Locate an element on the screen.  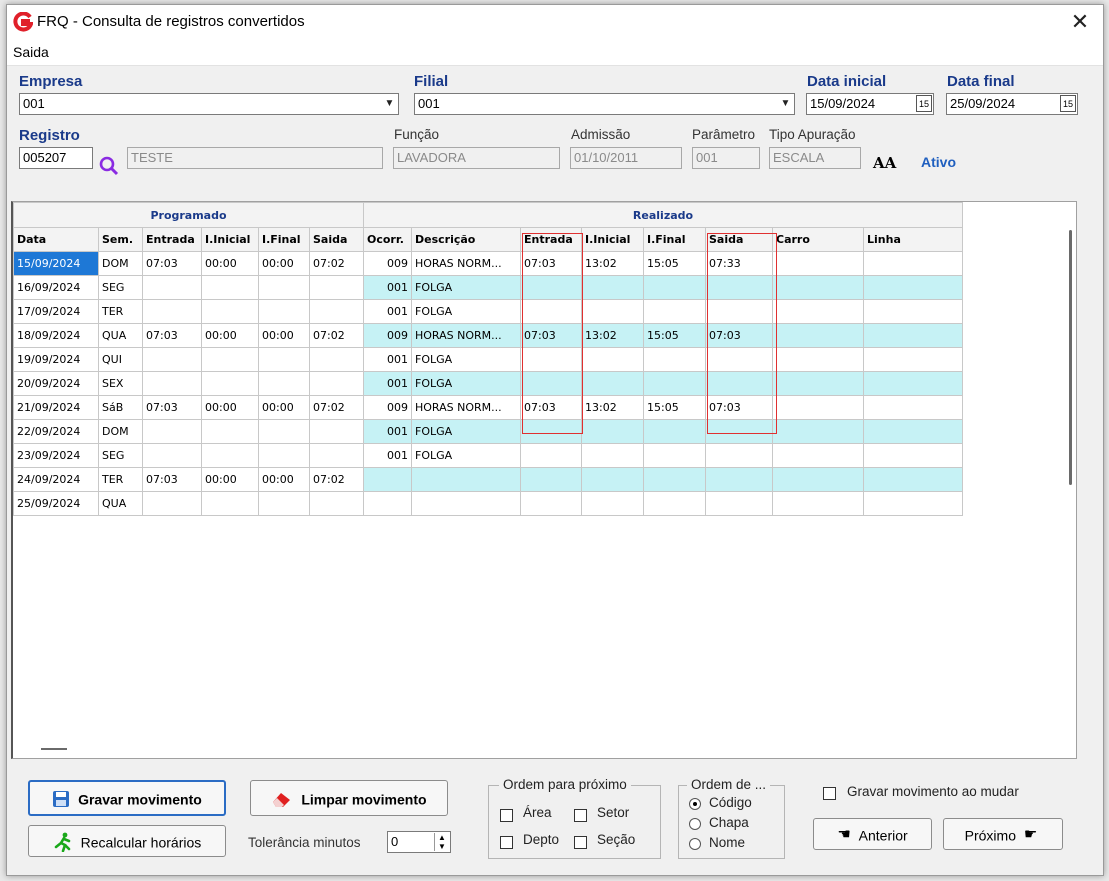
column-header: Data is located at coordinates (56, 239).